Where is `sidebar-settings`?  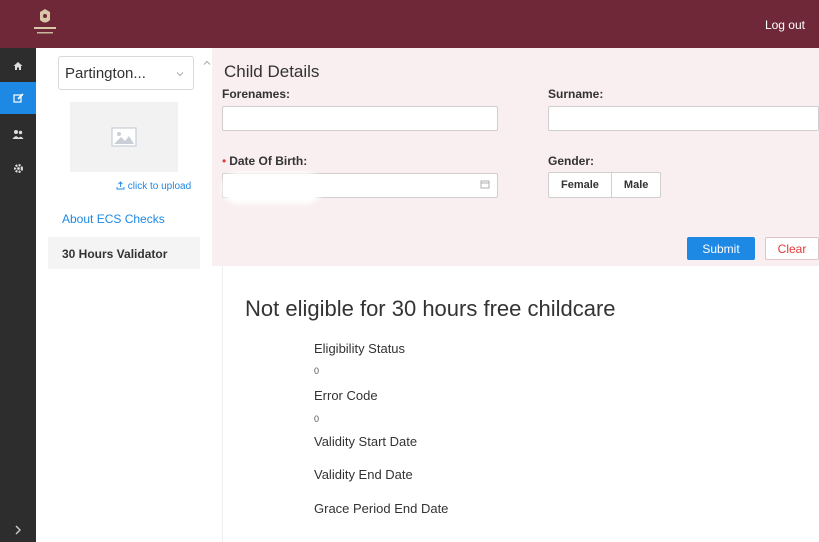 sidebar-settings is located at coordinates (18, 168).